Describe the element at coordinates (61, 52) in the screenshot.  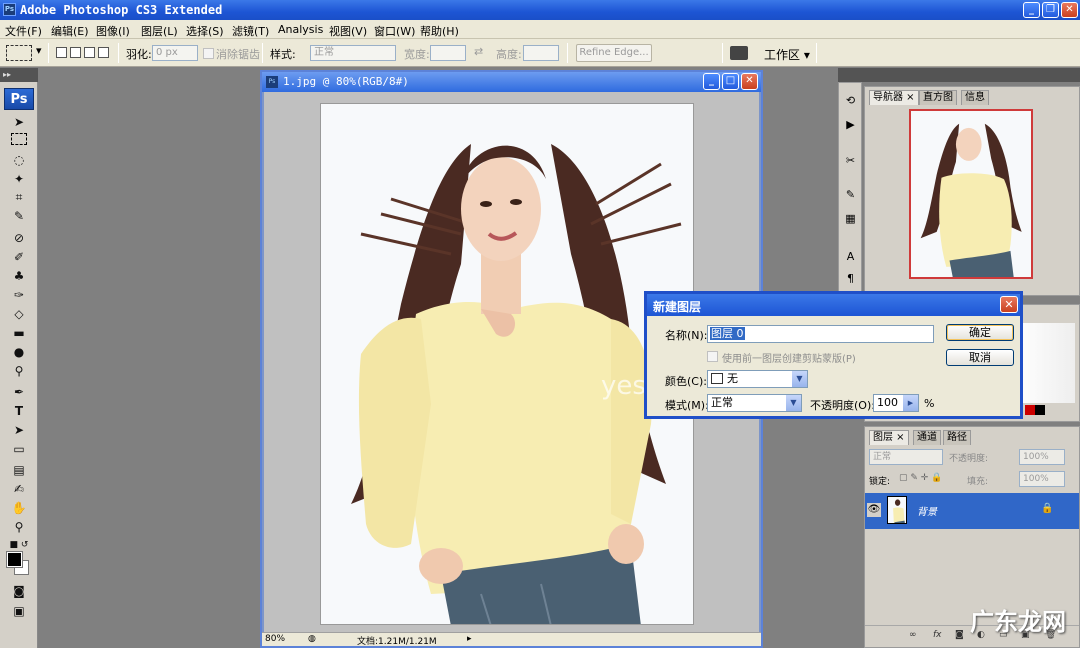
I see `new-selection-icon` at that location.